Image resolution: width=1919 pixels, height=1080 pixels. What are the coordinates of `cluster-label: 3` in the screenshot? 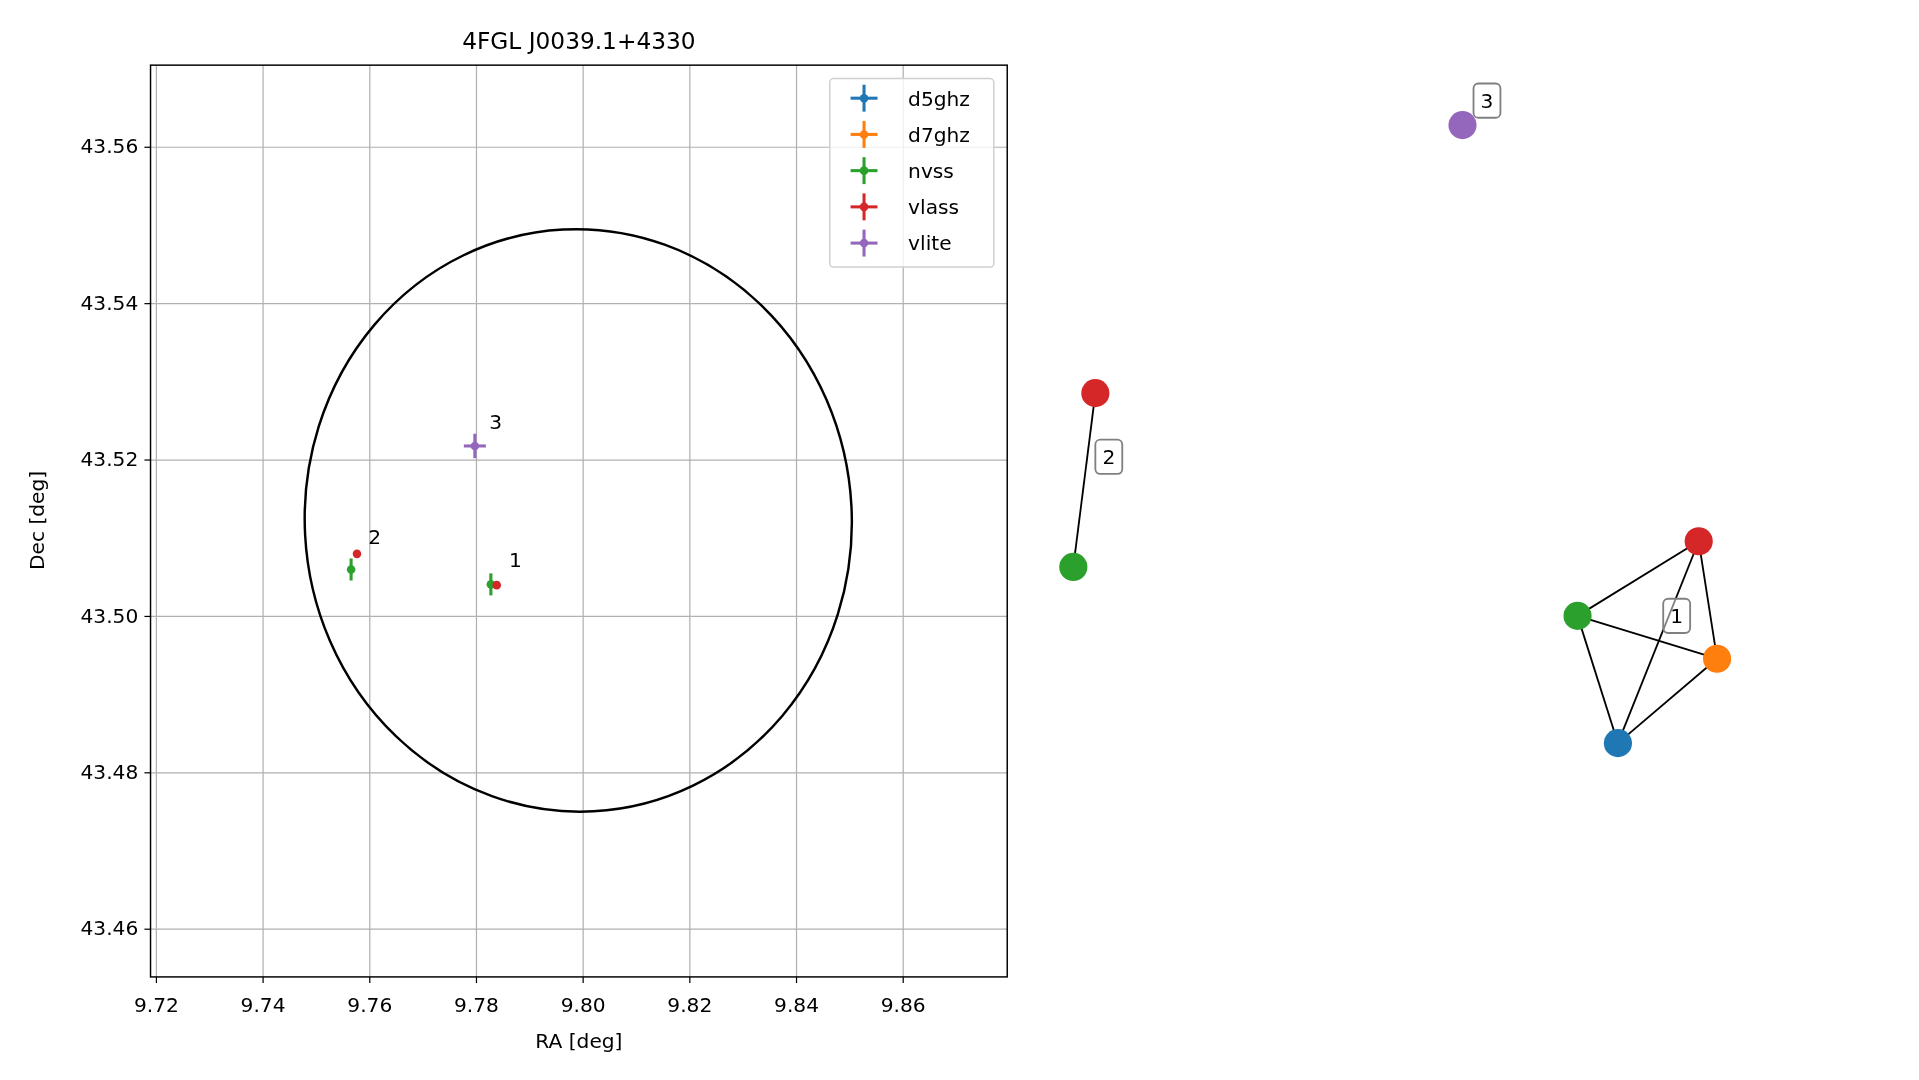 It's located at (1487, 100).